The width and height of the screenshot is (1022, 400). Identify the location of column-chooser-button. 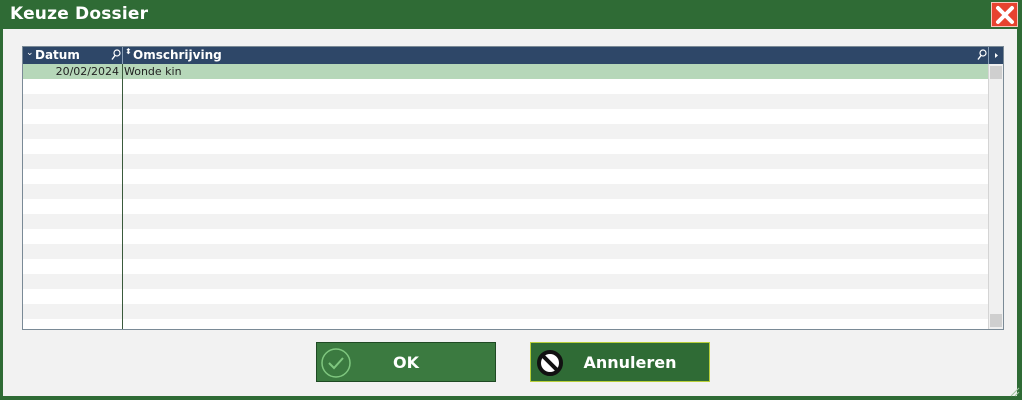
(995, 55).